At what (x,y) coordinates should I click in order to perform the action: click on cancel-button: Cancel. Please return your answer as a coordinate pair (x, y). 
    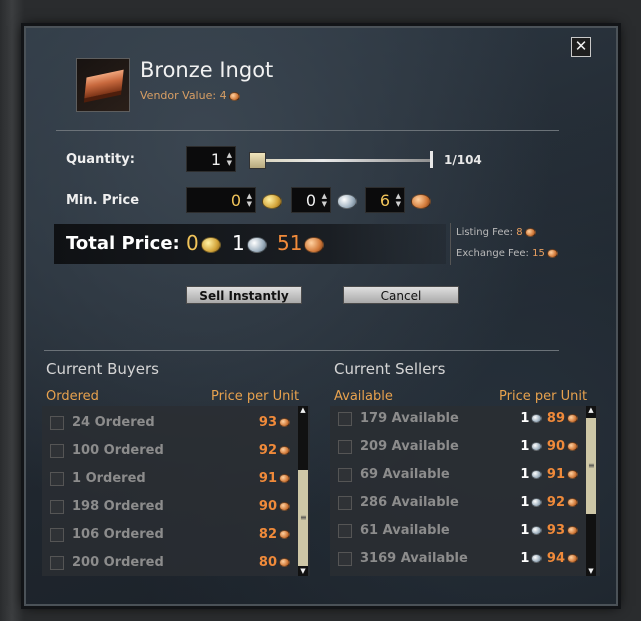
    Looking at the image, I should click on (401, 295).